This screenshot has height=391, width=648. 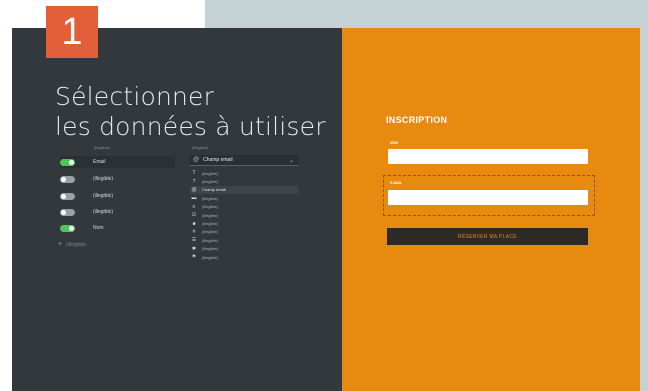 What do you see at coordinates (487, 236) in the screenshot?
I see `reserve-seat-button: RÉSERVER MA PLACE` at bounding box center [487, 236].